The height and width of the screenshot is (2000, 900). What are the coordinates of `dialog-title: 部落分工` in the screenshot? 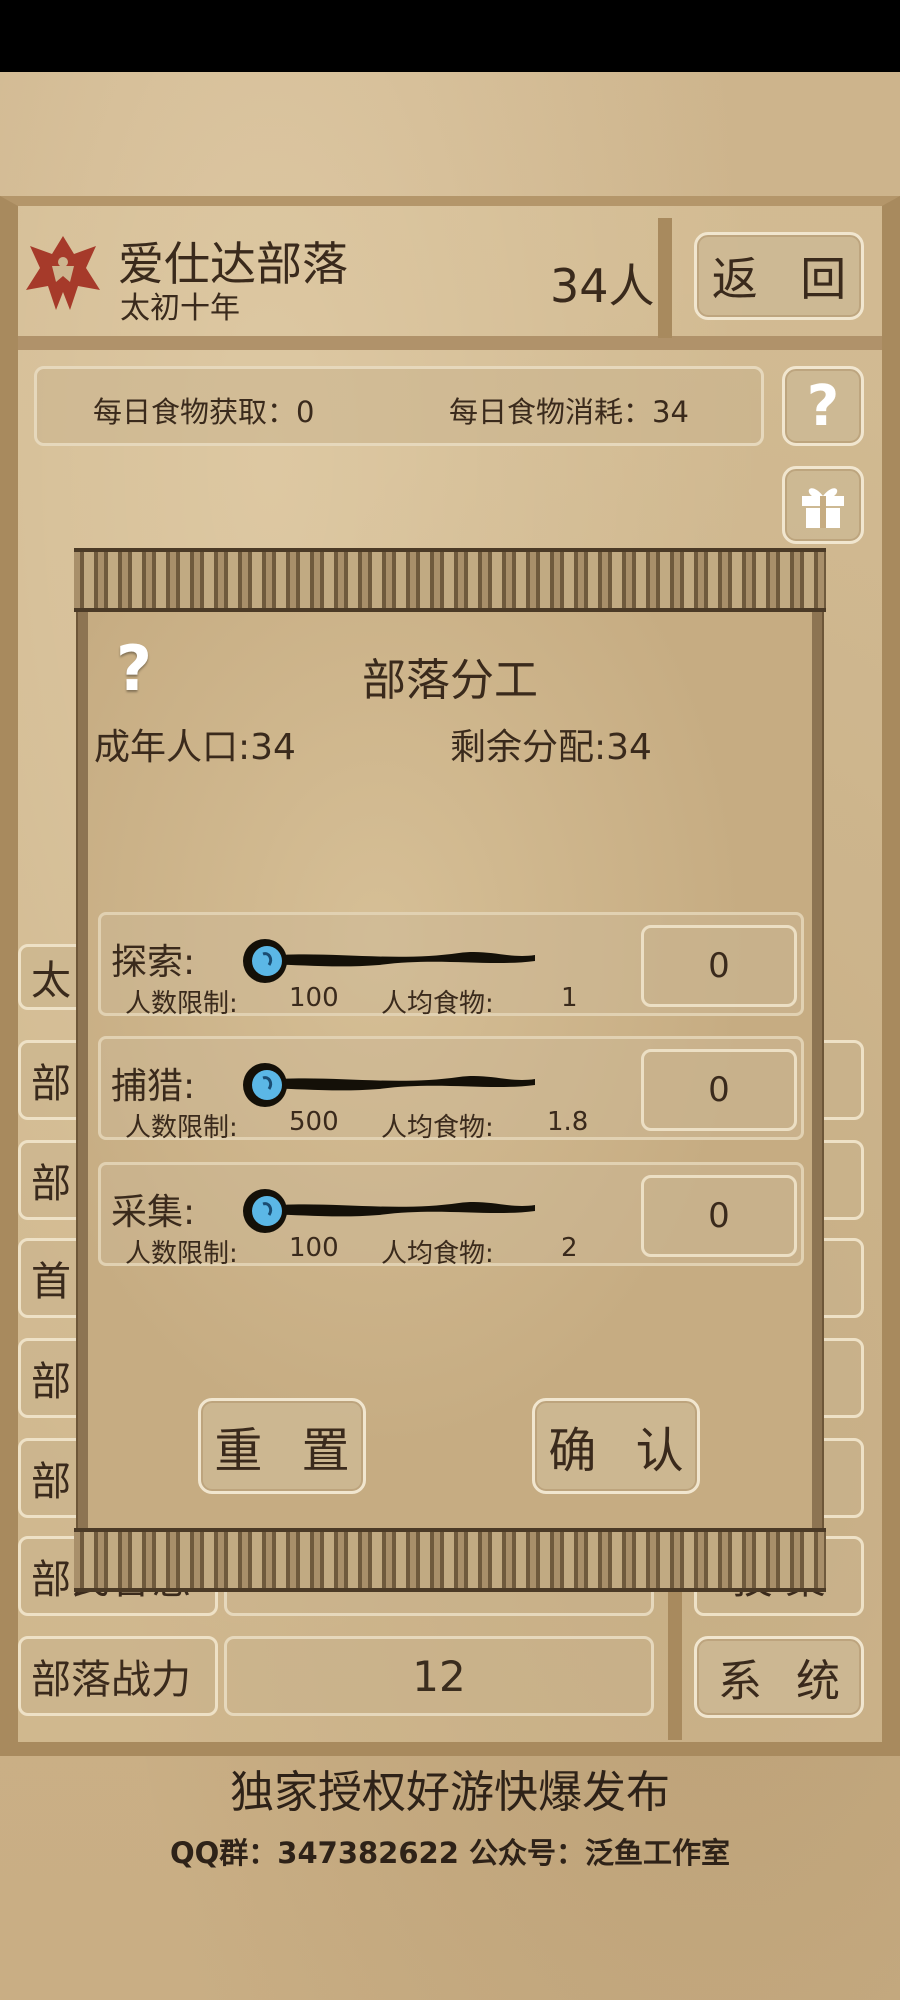 It's located at (450, 680).